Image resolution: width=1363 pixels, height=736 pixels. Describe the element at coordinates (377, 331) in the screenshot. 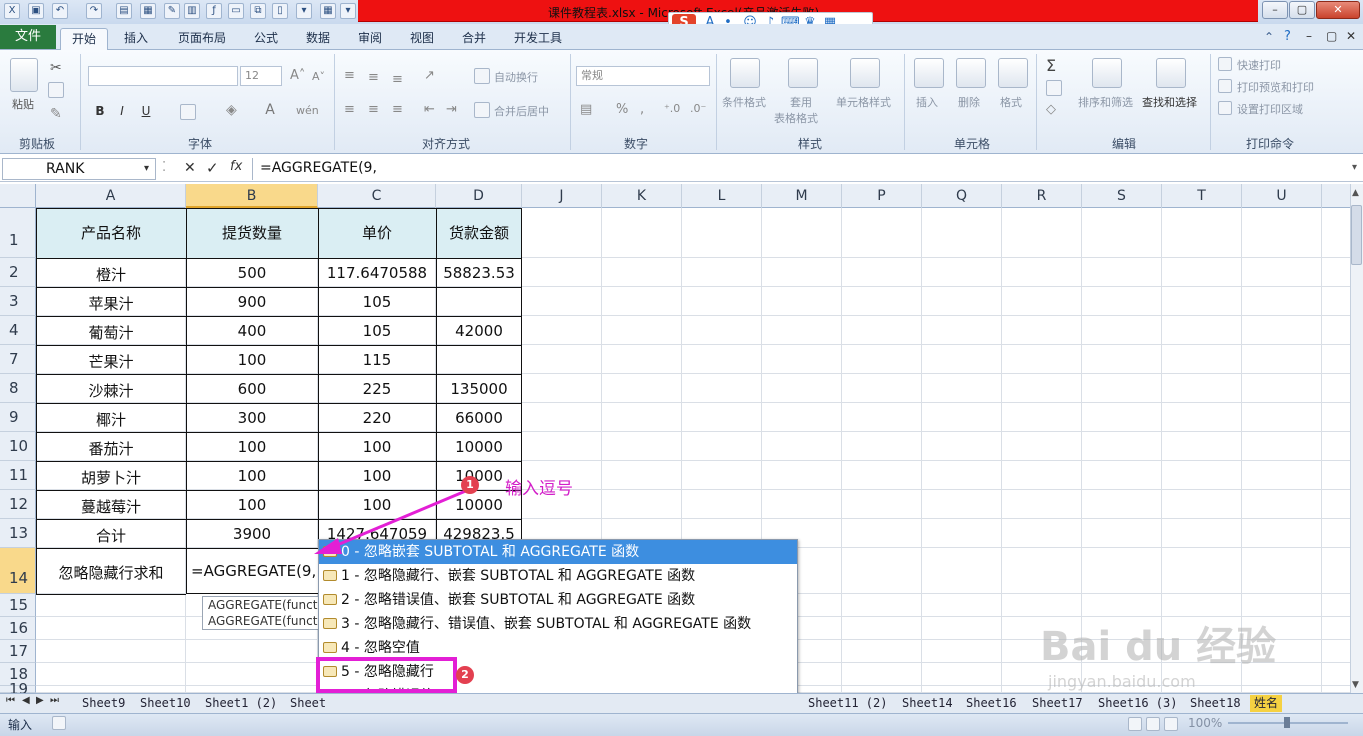

I see `table-cell: 105` at that location.